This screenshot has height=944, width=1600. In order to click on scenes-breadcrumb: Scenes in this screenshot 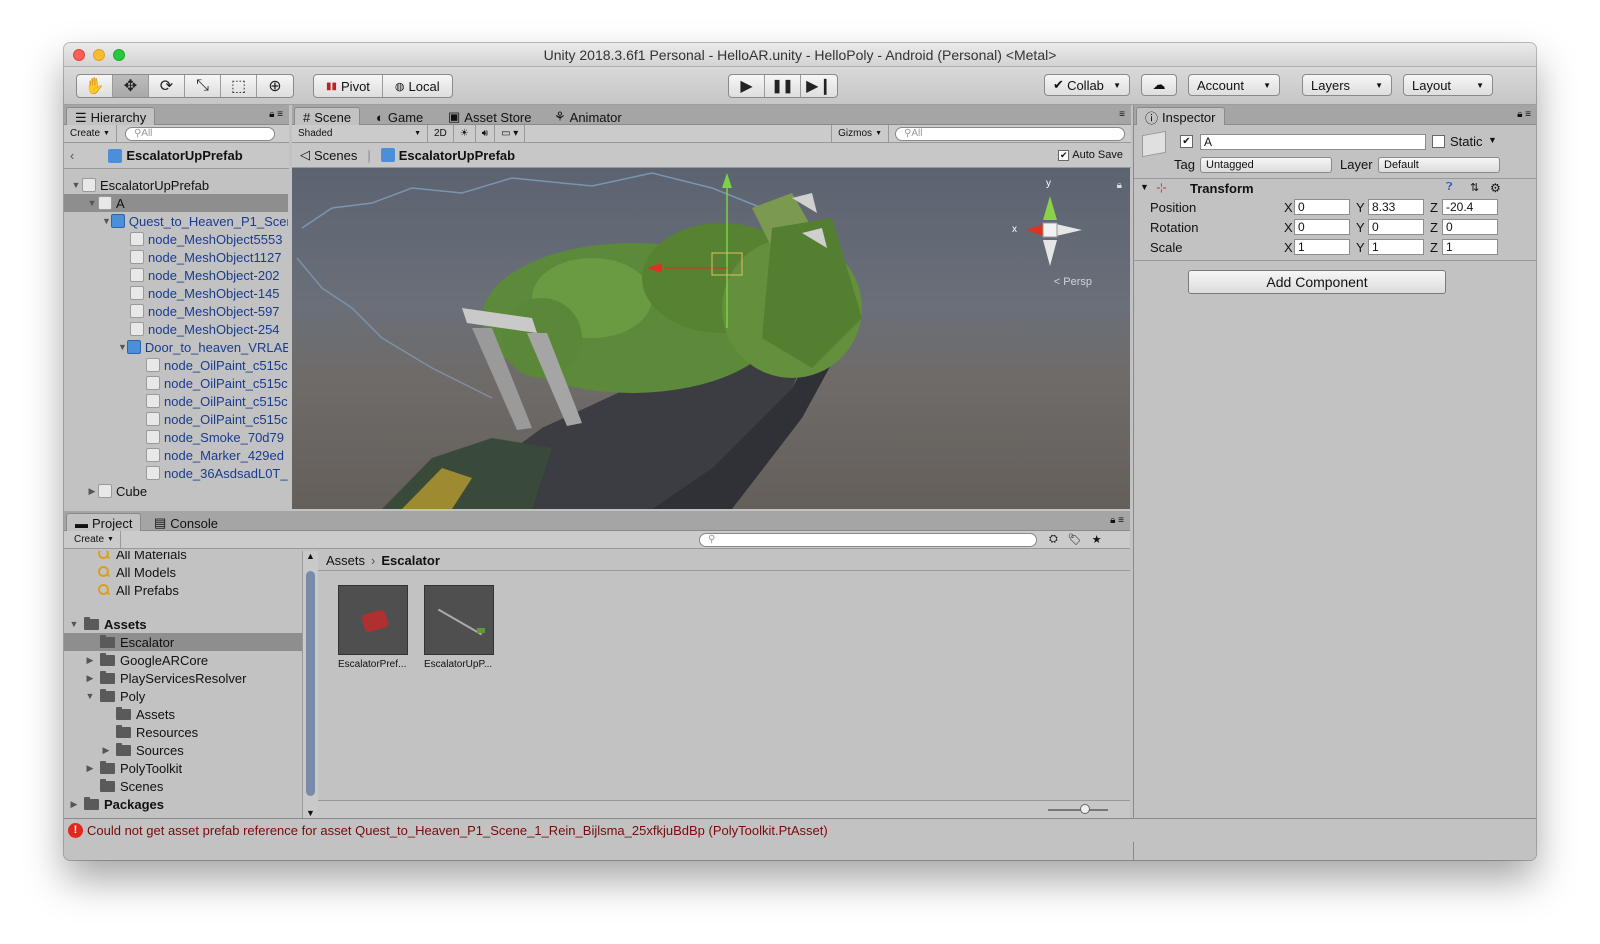, I will do `click(335, 155)`.